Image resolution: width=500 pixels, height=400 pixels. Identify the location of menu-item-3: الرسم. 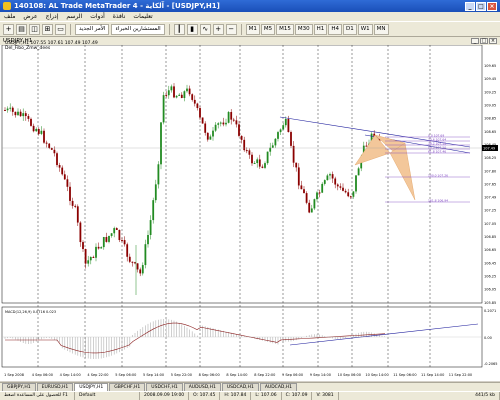
(74, 16).